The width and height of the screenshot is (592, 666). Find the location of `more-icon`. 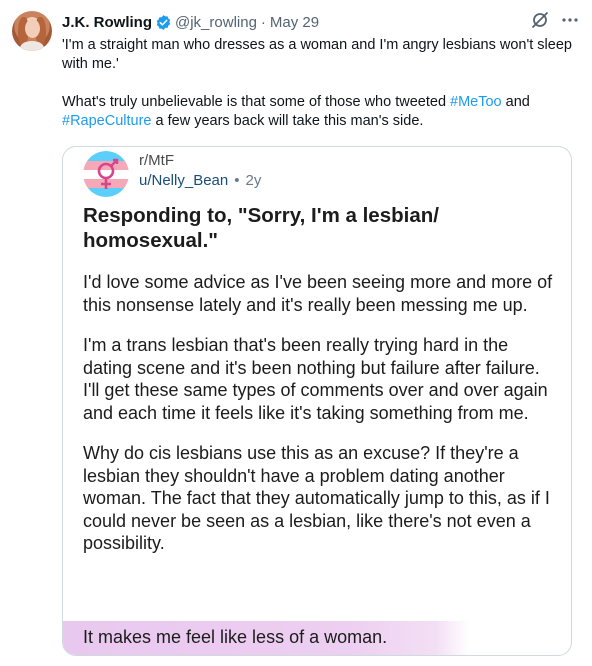

more-icon is located at coordinates (570, 20).